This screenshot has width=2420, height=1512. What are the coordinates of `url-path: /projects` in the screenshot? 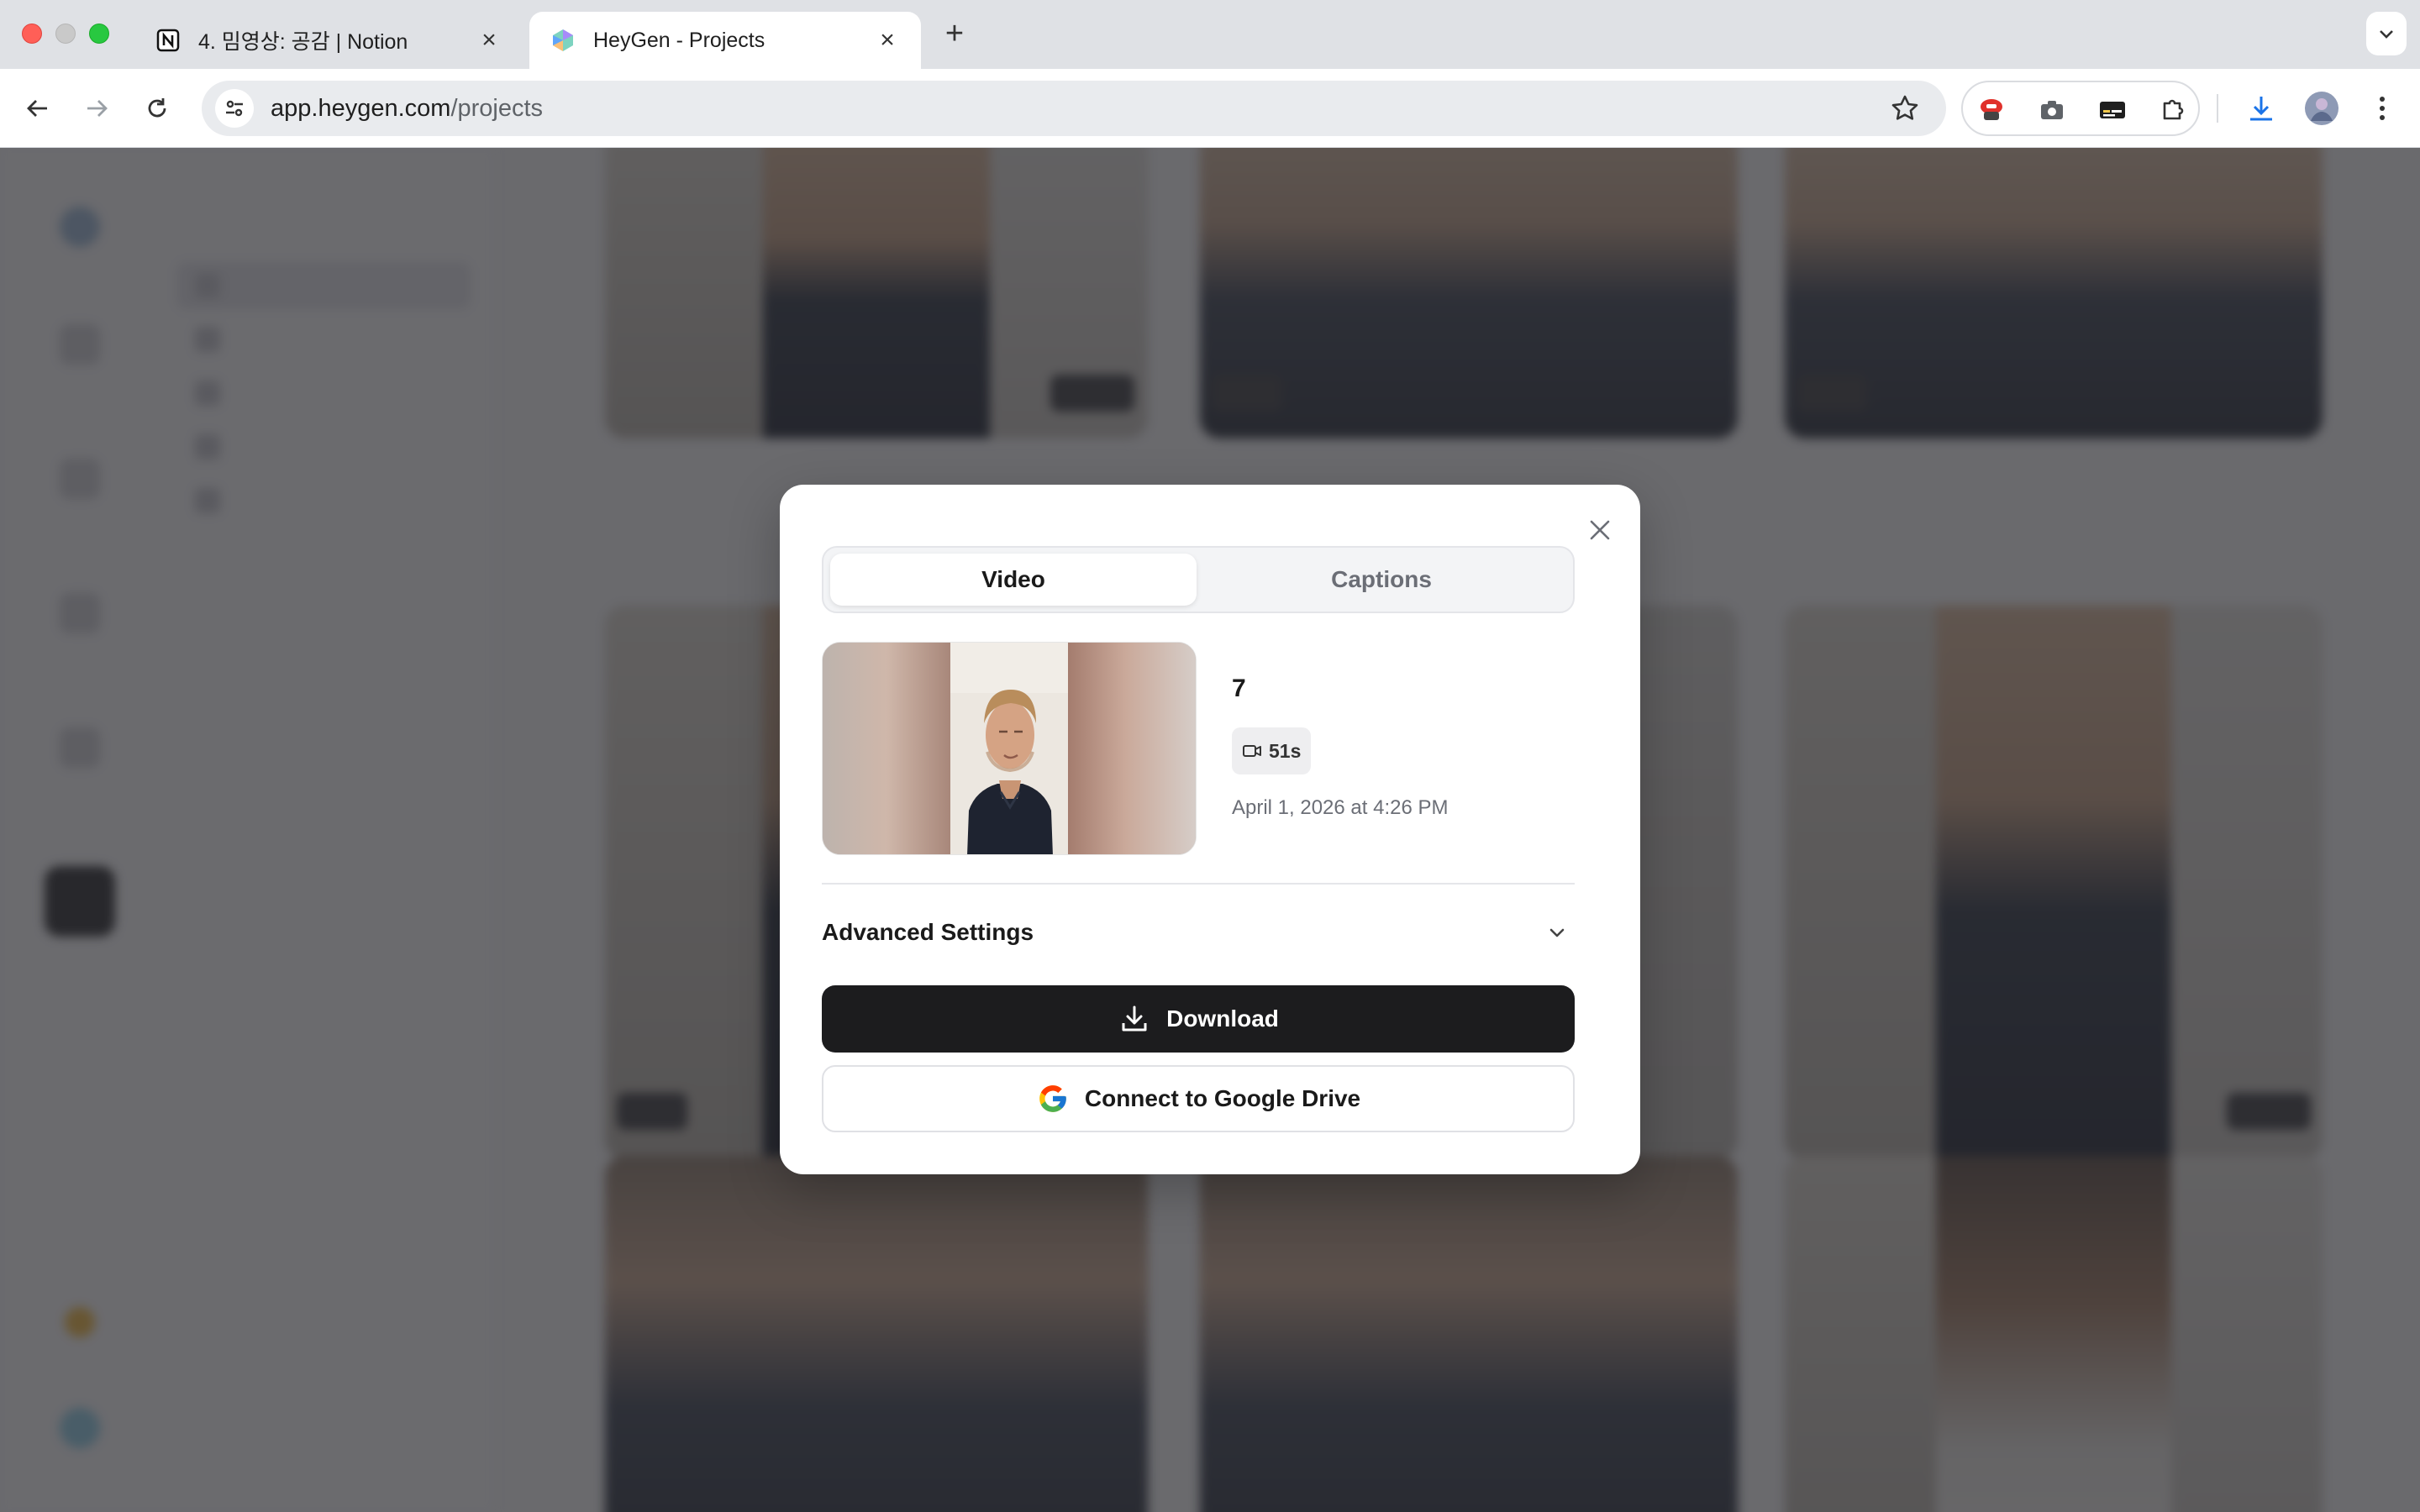 It's located at (497, 108).